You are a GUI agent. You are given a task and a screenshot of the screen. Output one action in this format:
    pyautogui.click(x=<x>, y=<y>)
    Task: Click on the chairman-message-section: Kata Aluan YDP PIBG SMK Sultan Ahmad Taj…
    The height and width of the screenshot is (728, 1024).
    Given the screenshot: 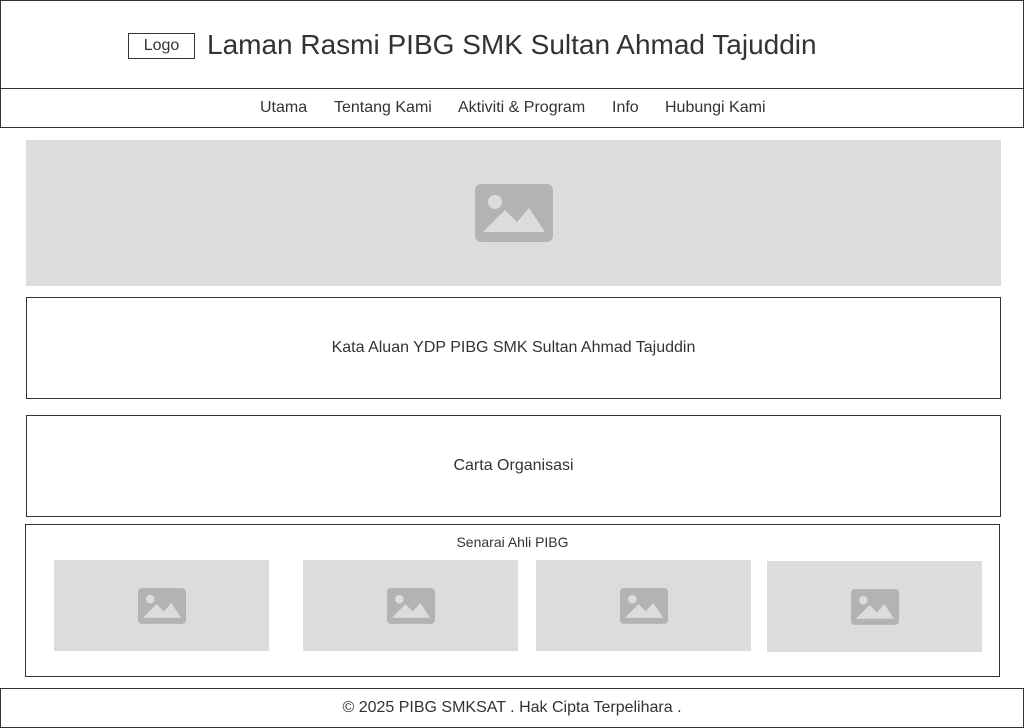 What is the action you would take?
    pyautogui.click(x=513, y=348)
    